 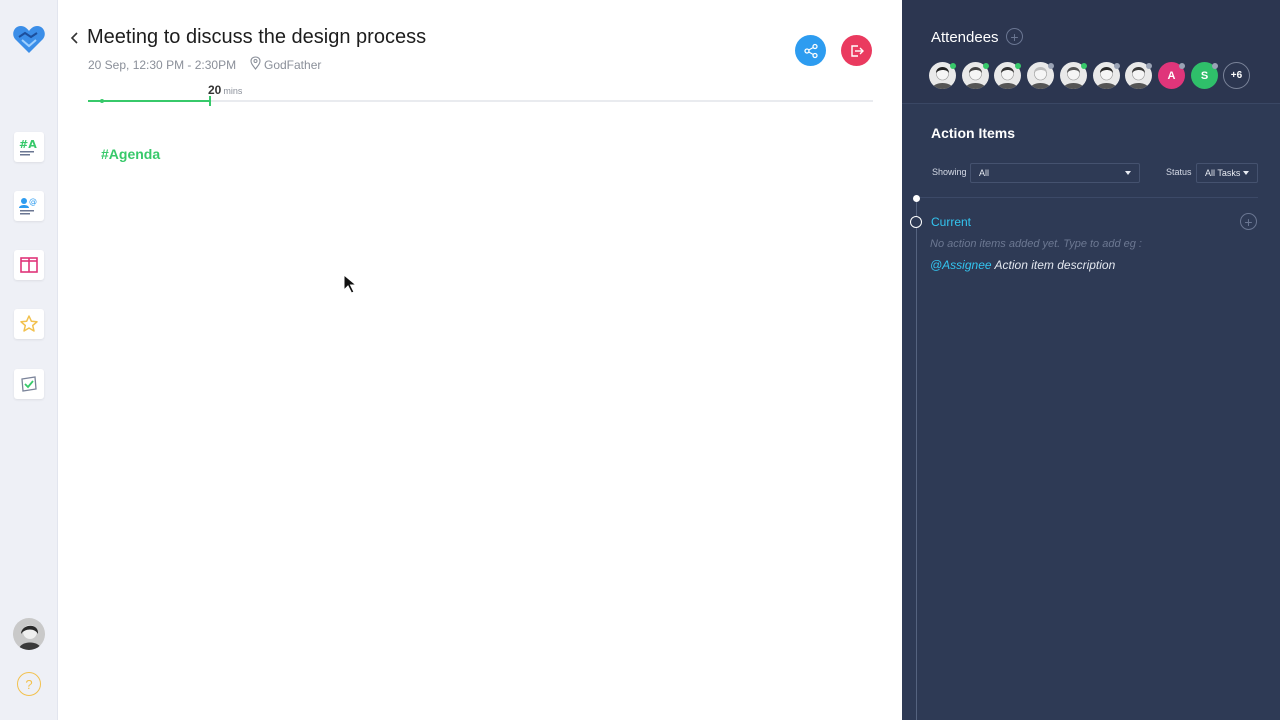 I want to click on meeting-progress-start-dot, so click(x=102, y=101).